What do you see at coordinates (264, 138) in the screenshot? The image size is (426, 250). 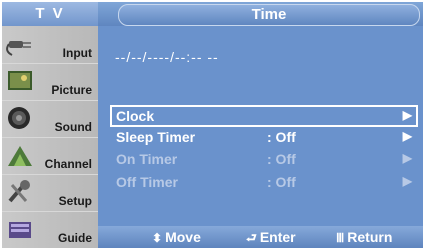 I see `menu-item-sleep-timer: Sleep Timer : Off ▶` at bounding box center [264, 138].